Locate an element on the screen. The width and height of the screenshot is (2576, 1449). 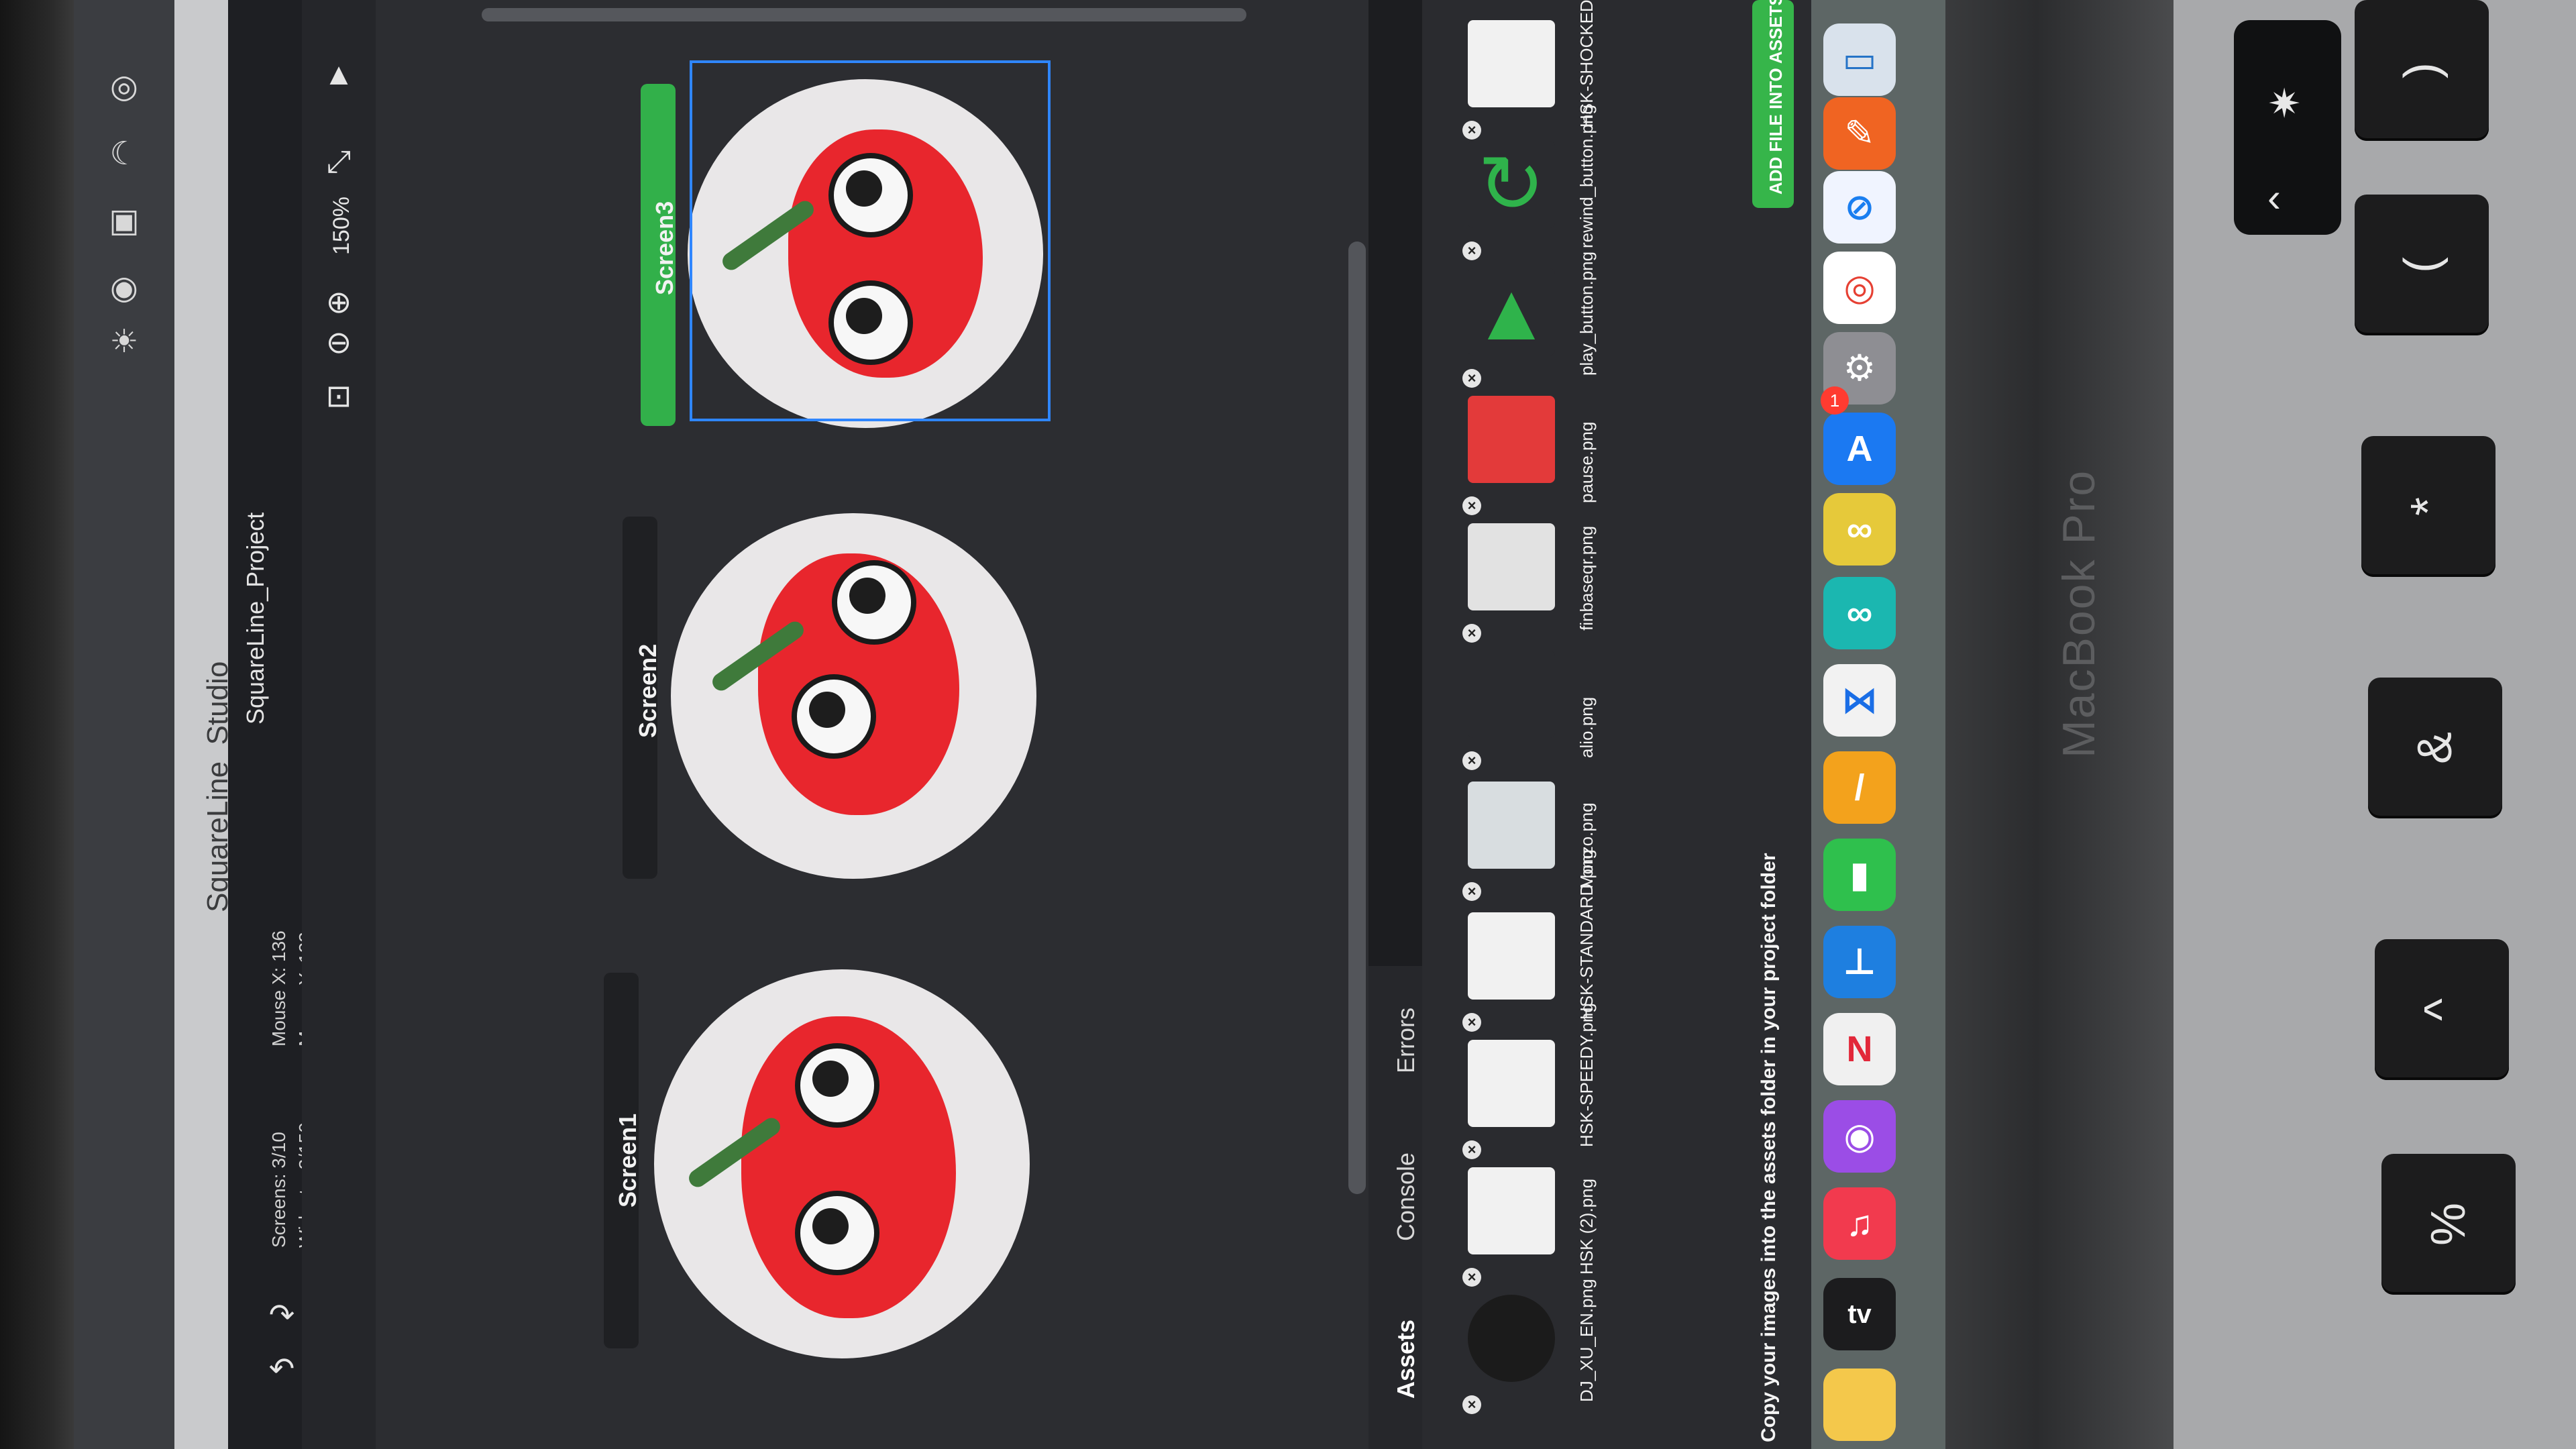
simulator-app-icon: ▭ is located at coordinates (1859, 59).